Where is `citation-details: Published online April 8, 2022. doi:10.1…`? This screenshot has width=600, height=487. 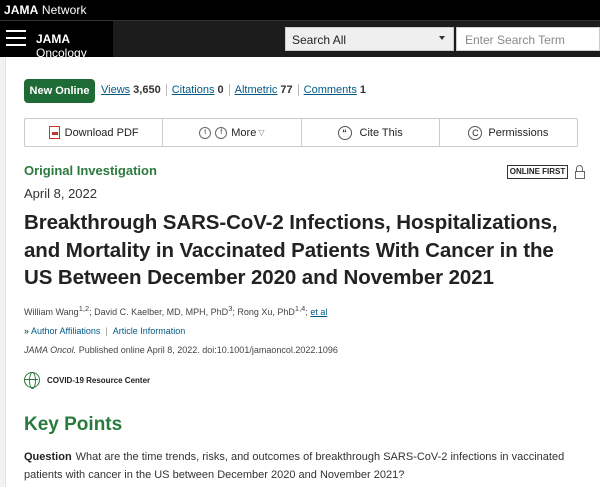 citation-details: Published online April 8, 2022. doi:10.1… is located at coordinates (207, 350).